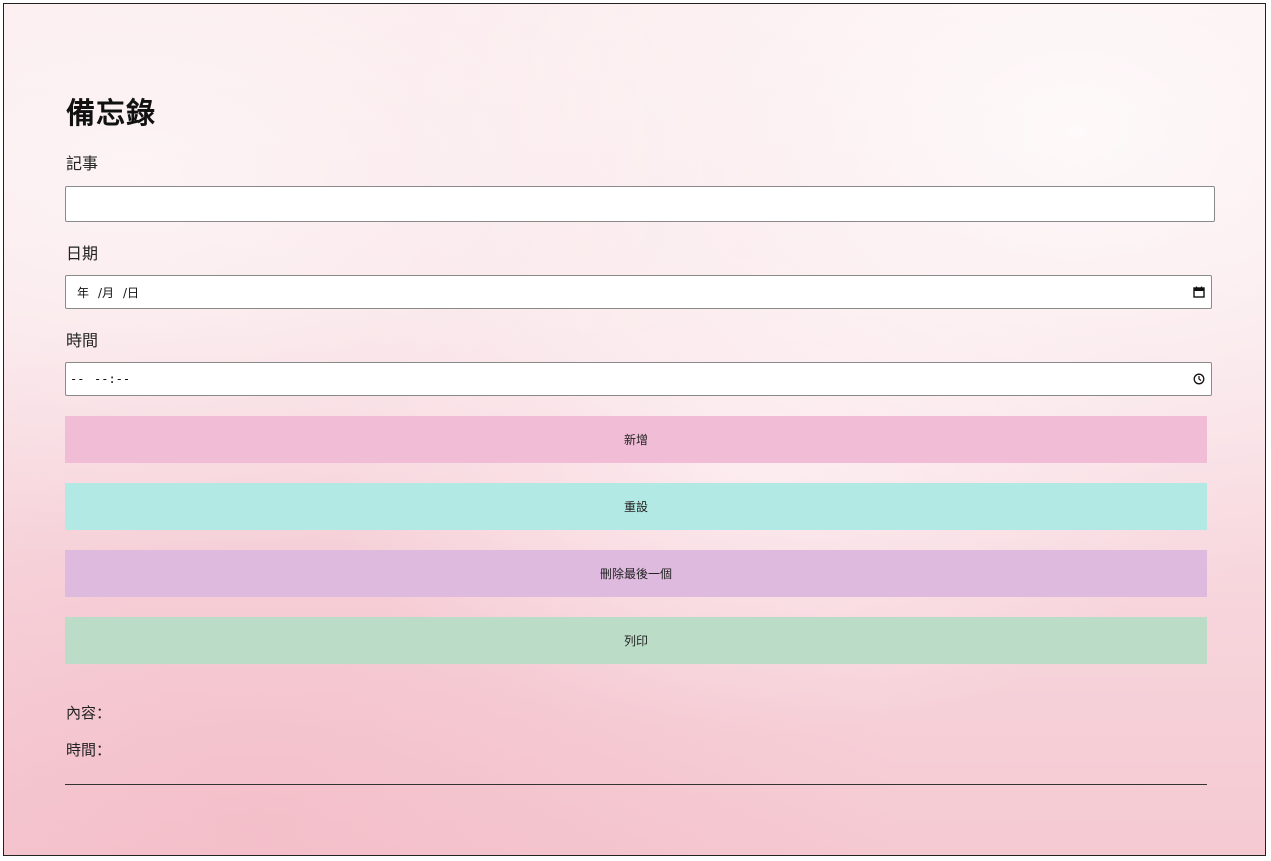 The width and height of the screenshot is (1271, 861). Describe the element at coordinates (83, 292) in the screenshot. I see `date-year-segment: 年` at that location.